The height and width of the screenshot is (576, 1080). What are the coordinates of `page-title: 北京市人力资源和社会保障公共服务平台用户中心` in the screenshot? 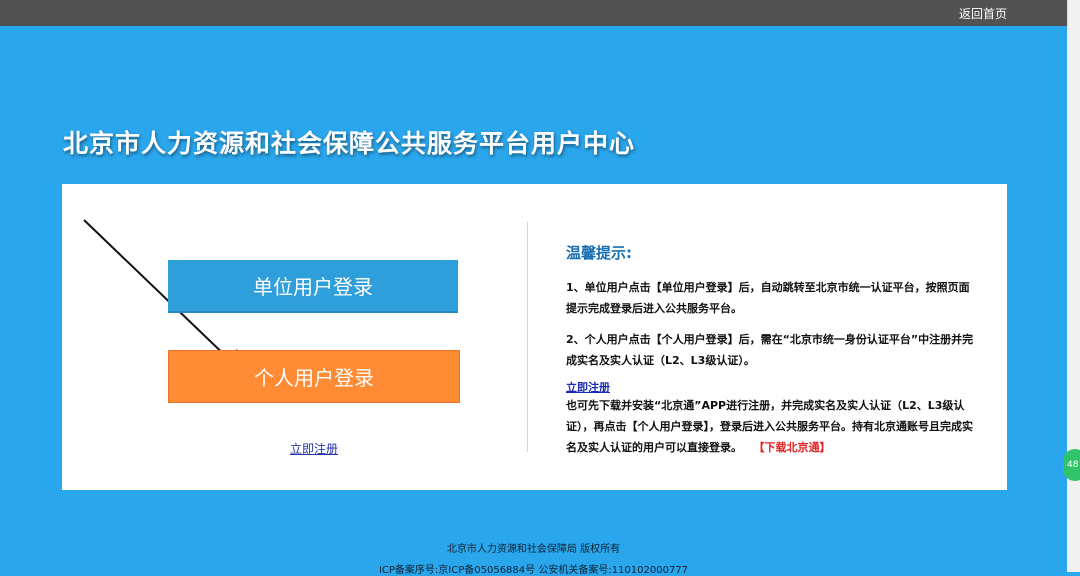 It's located at (349, 143).